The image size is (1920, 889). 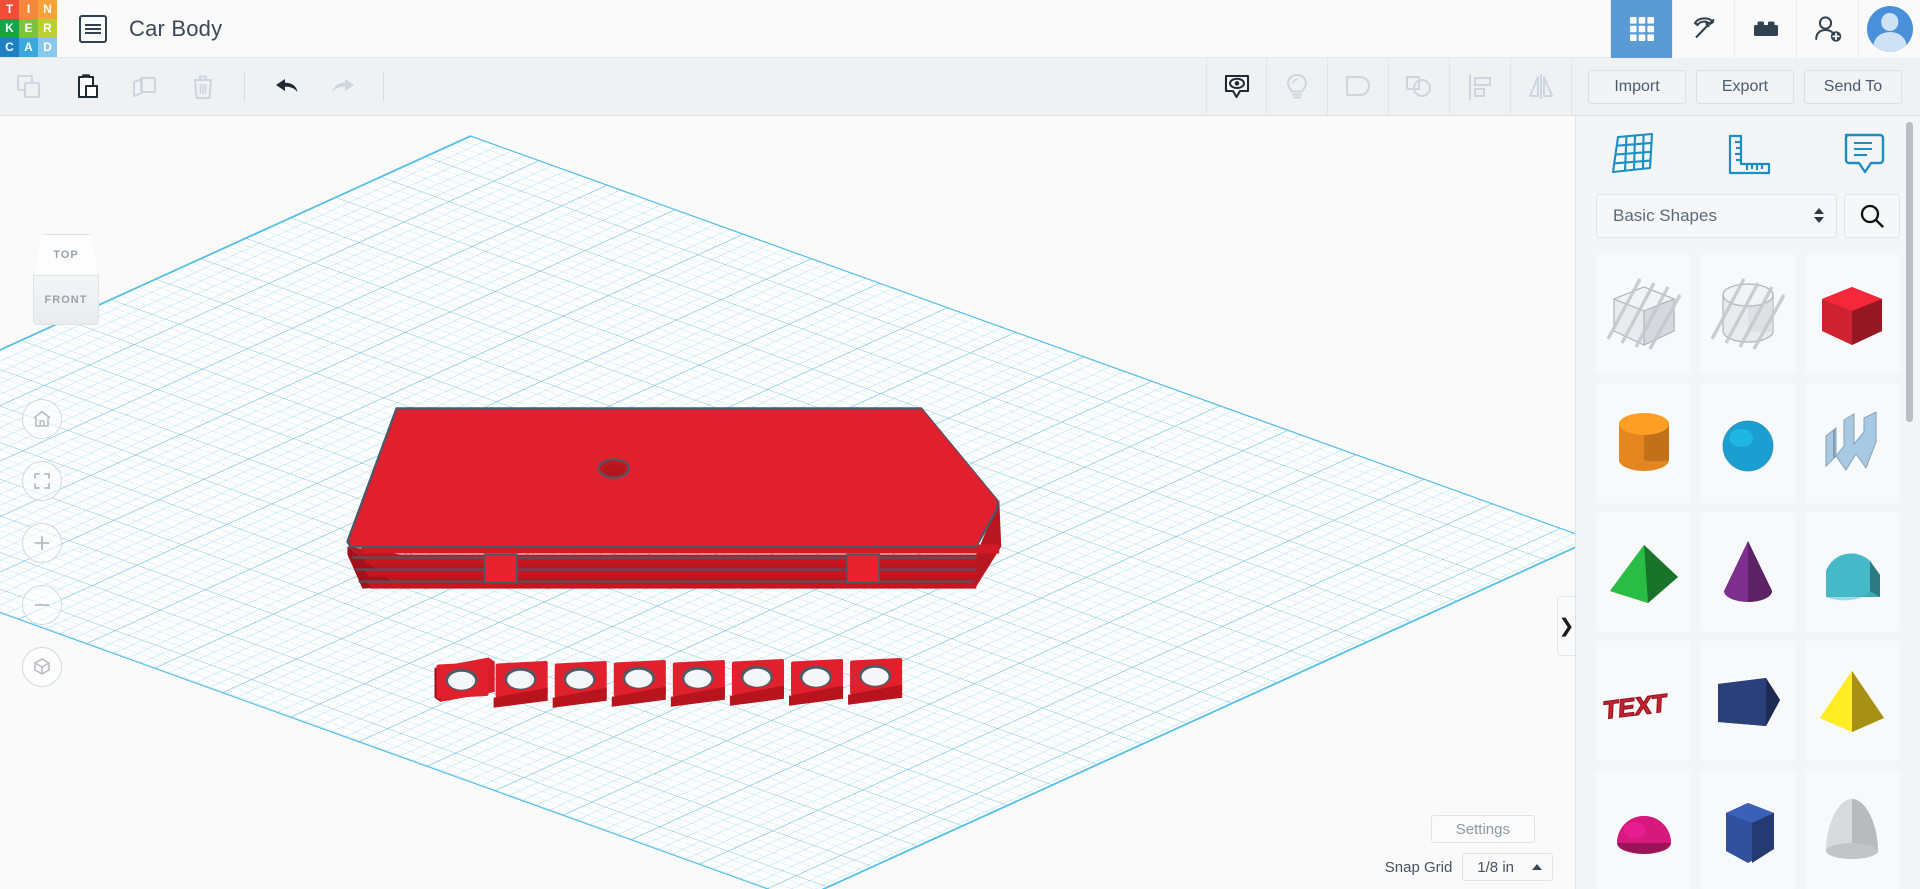 I want to click on logo-tile-r: R, so click(x=47, y=28).